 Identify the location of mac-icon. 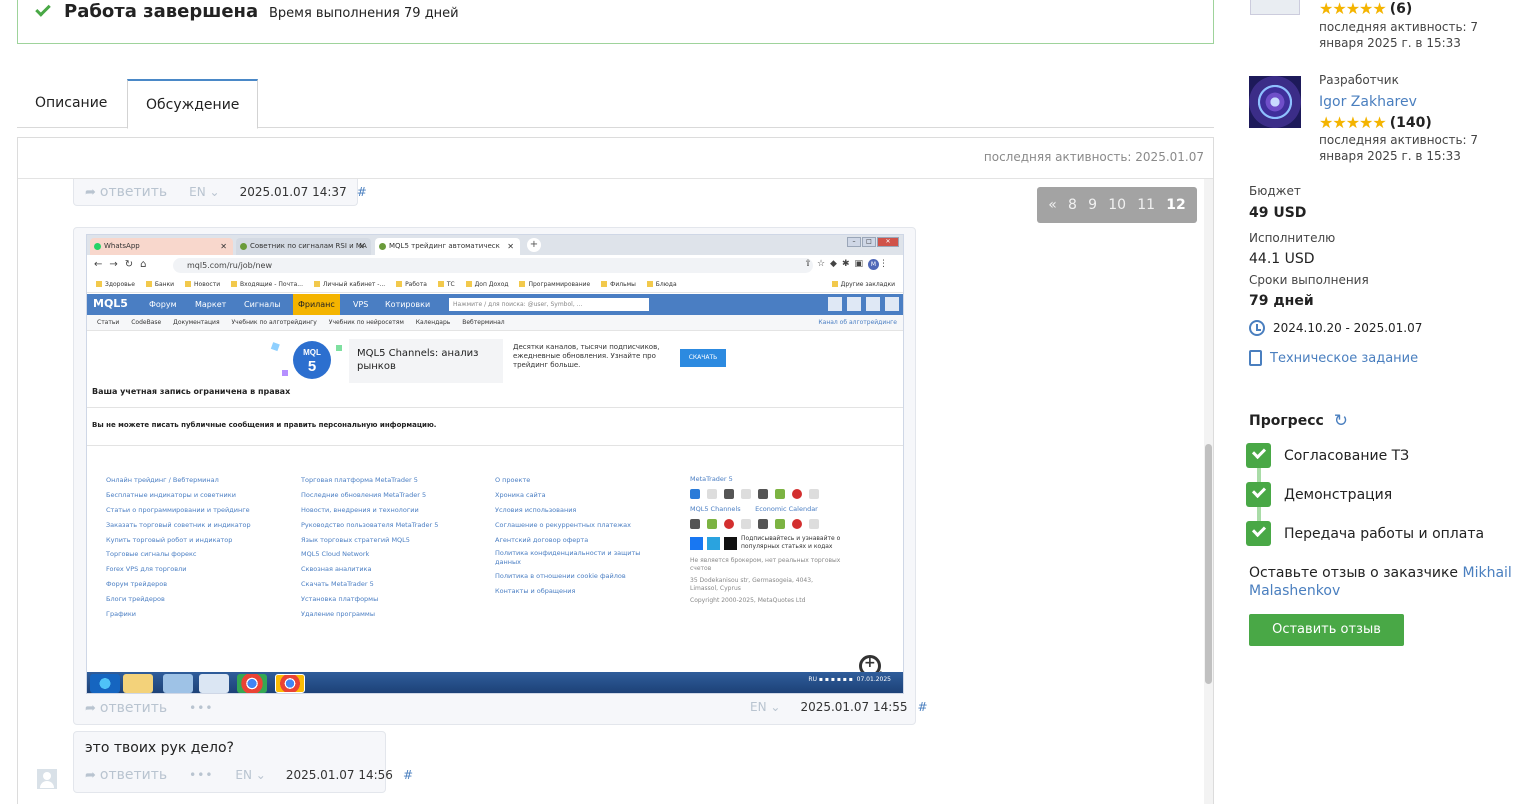
(712, 494).